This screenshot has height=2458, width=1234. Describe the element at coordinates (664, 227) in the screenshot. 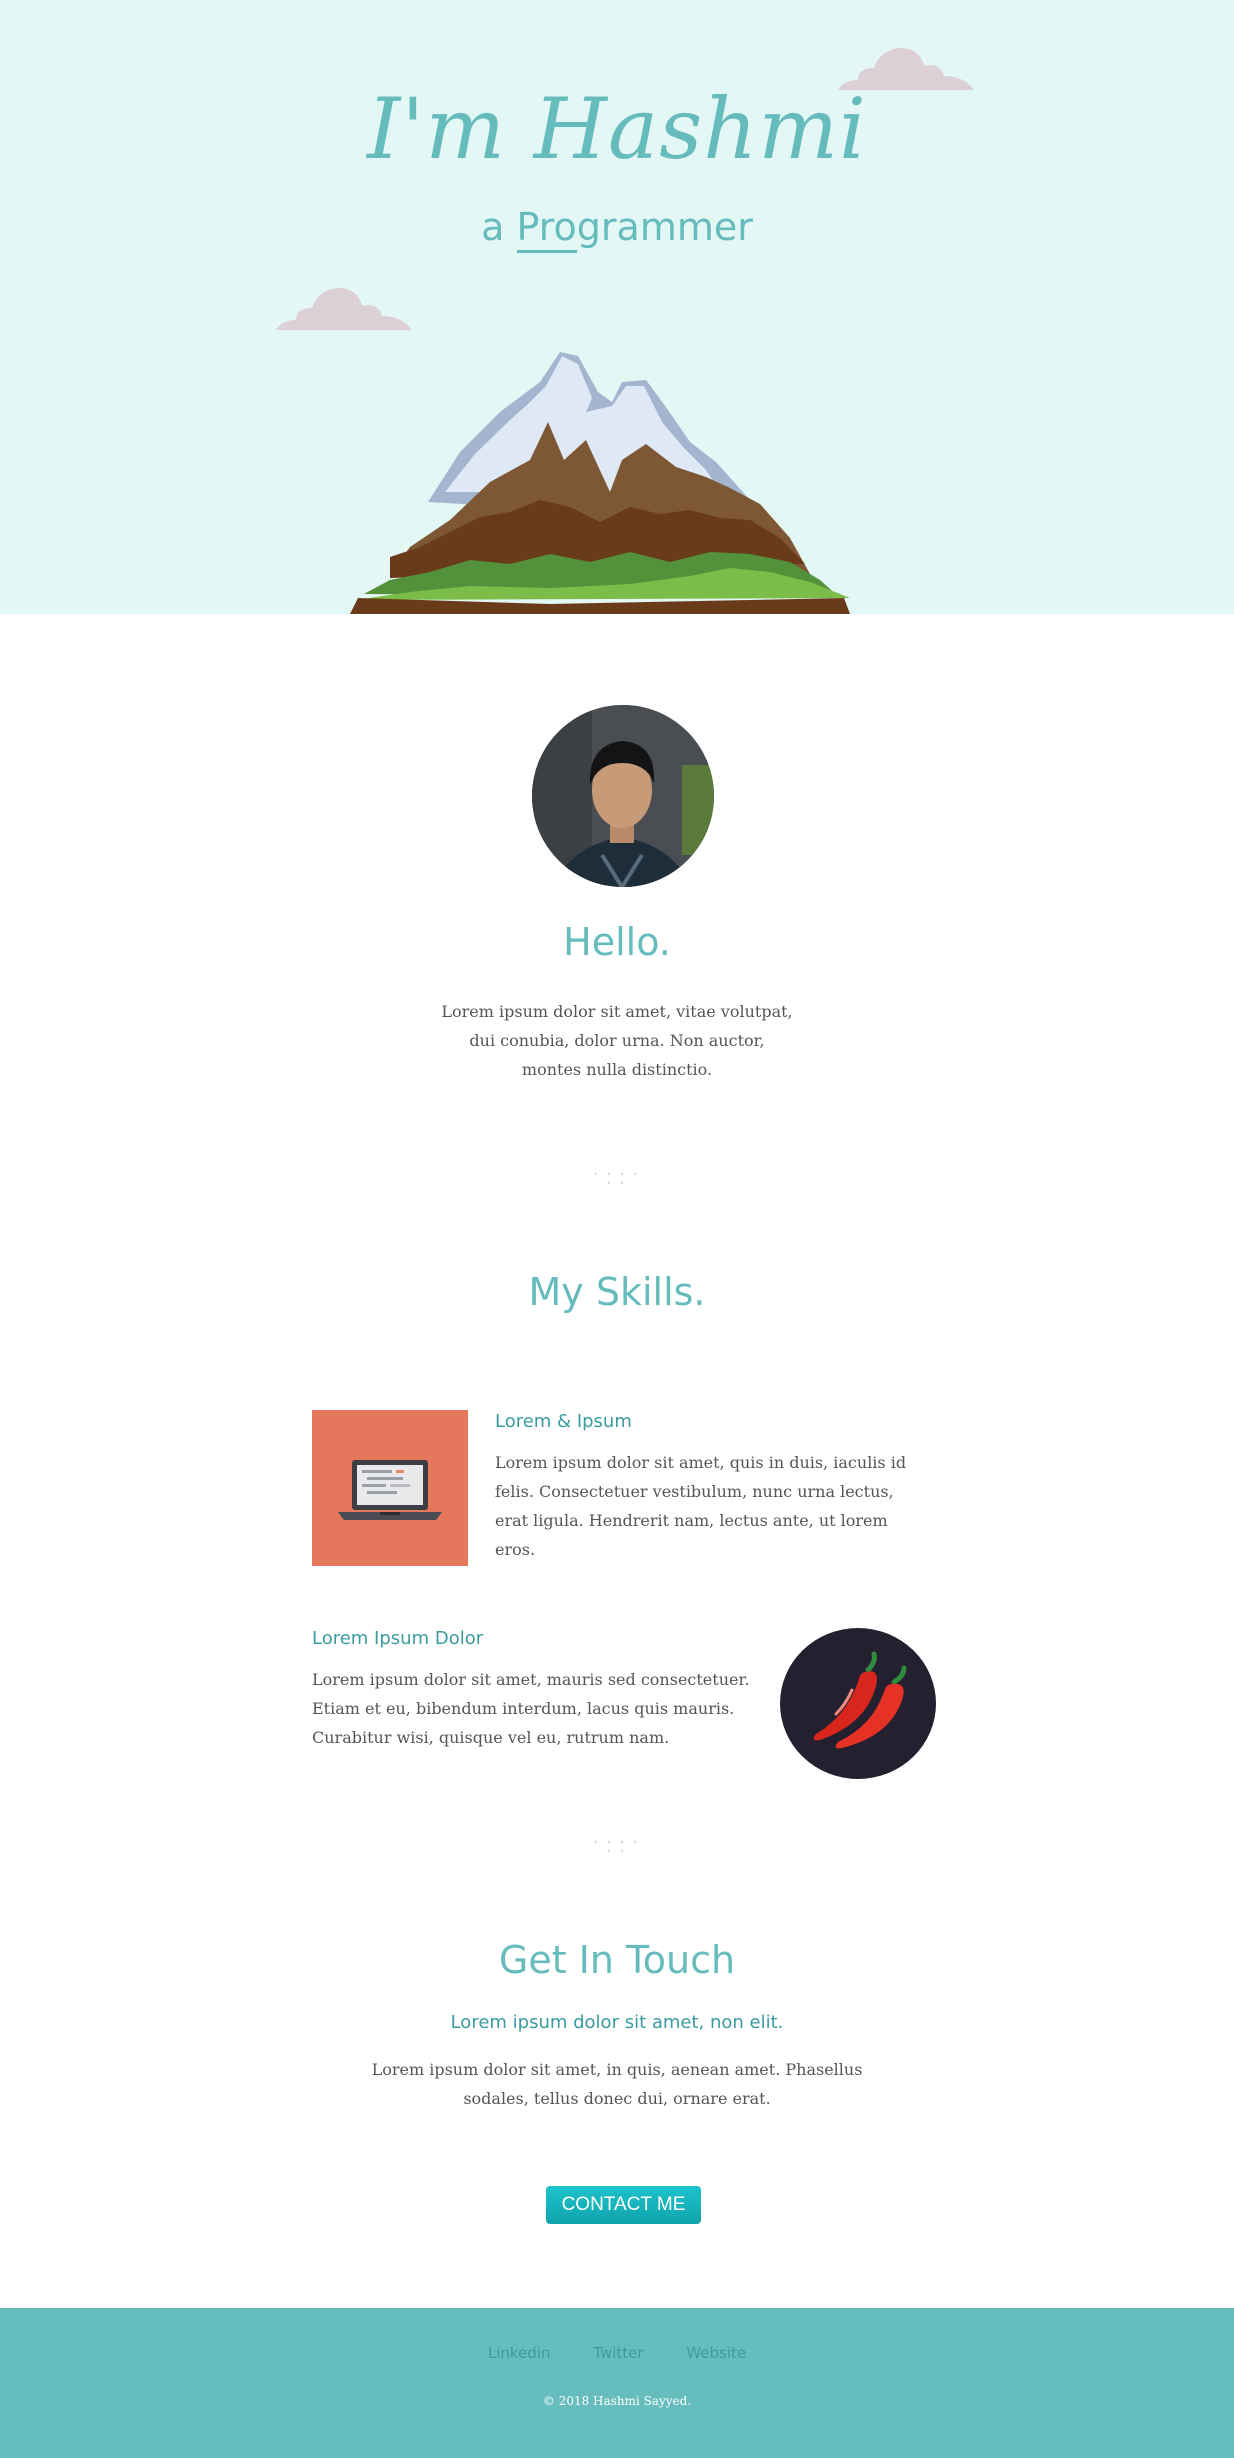

I see `subtitle-rest: grammer` at that location.